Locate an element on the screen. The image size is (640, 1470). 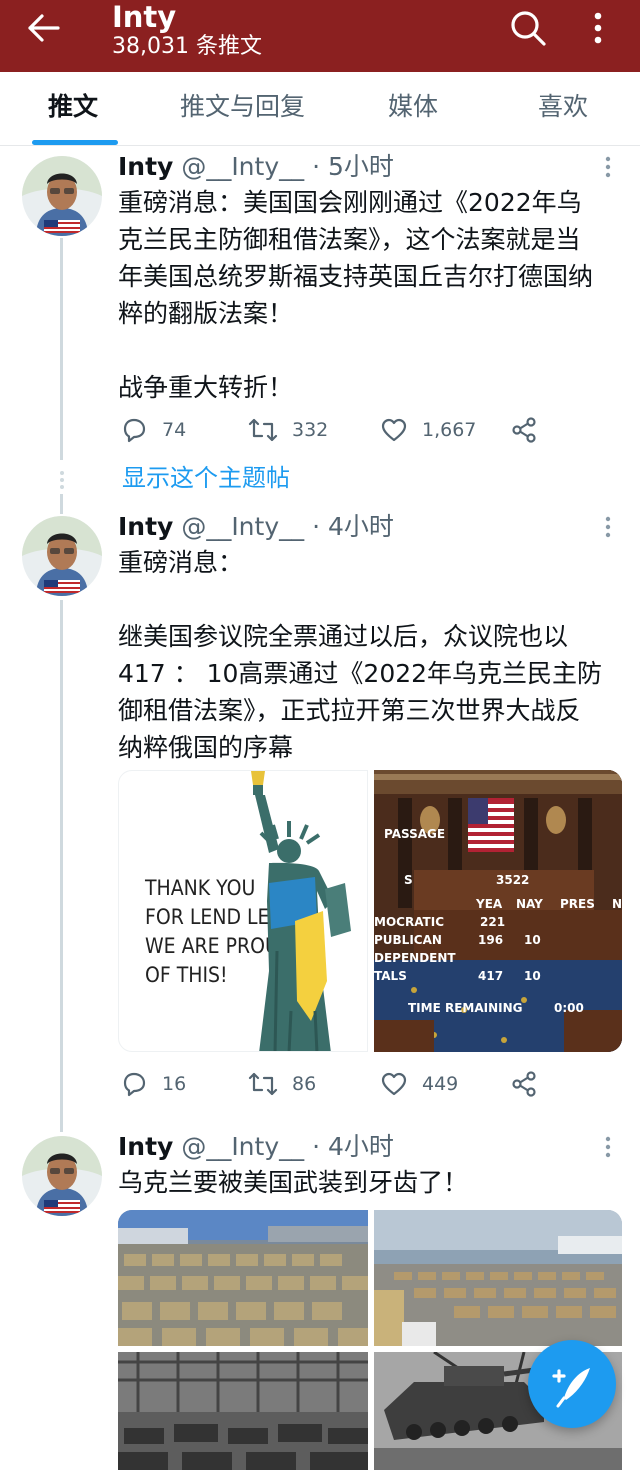
retweet-button: 332 is located at coordinates (288, 430).